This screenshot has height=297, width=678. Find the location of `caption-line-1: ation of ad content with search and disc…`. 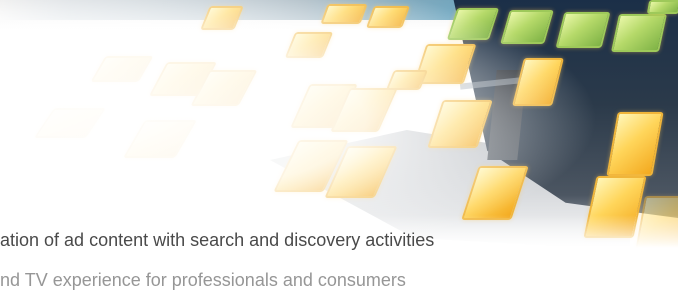

caption-line-1: ation of ad content with search and disc… is located at coordinates (217, 240).